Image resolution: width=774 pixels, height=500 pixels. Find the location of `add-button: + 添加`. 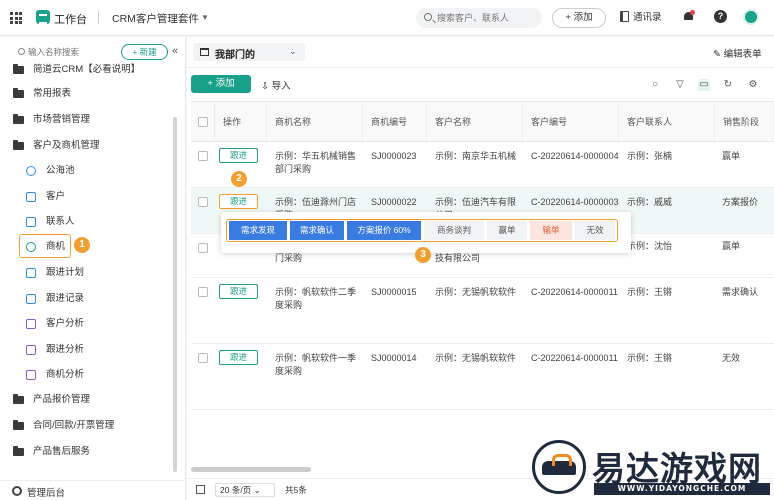

add-button: + 添加 is located at coordinates (579, 18).